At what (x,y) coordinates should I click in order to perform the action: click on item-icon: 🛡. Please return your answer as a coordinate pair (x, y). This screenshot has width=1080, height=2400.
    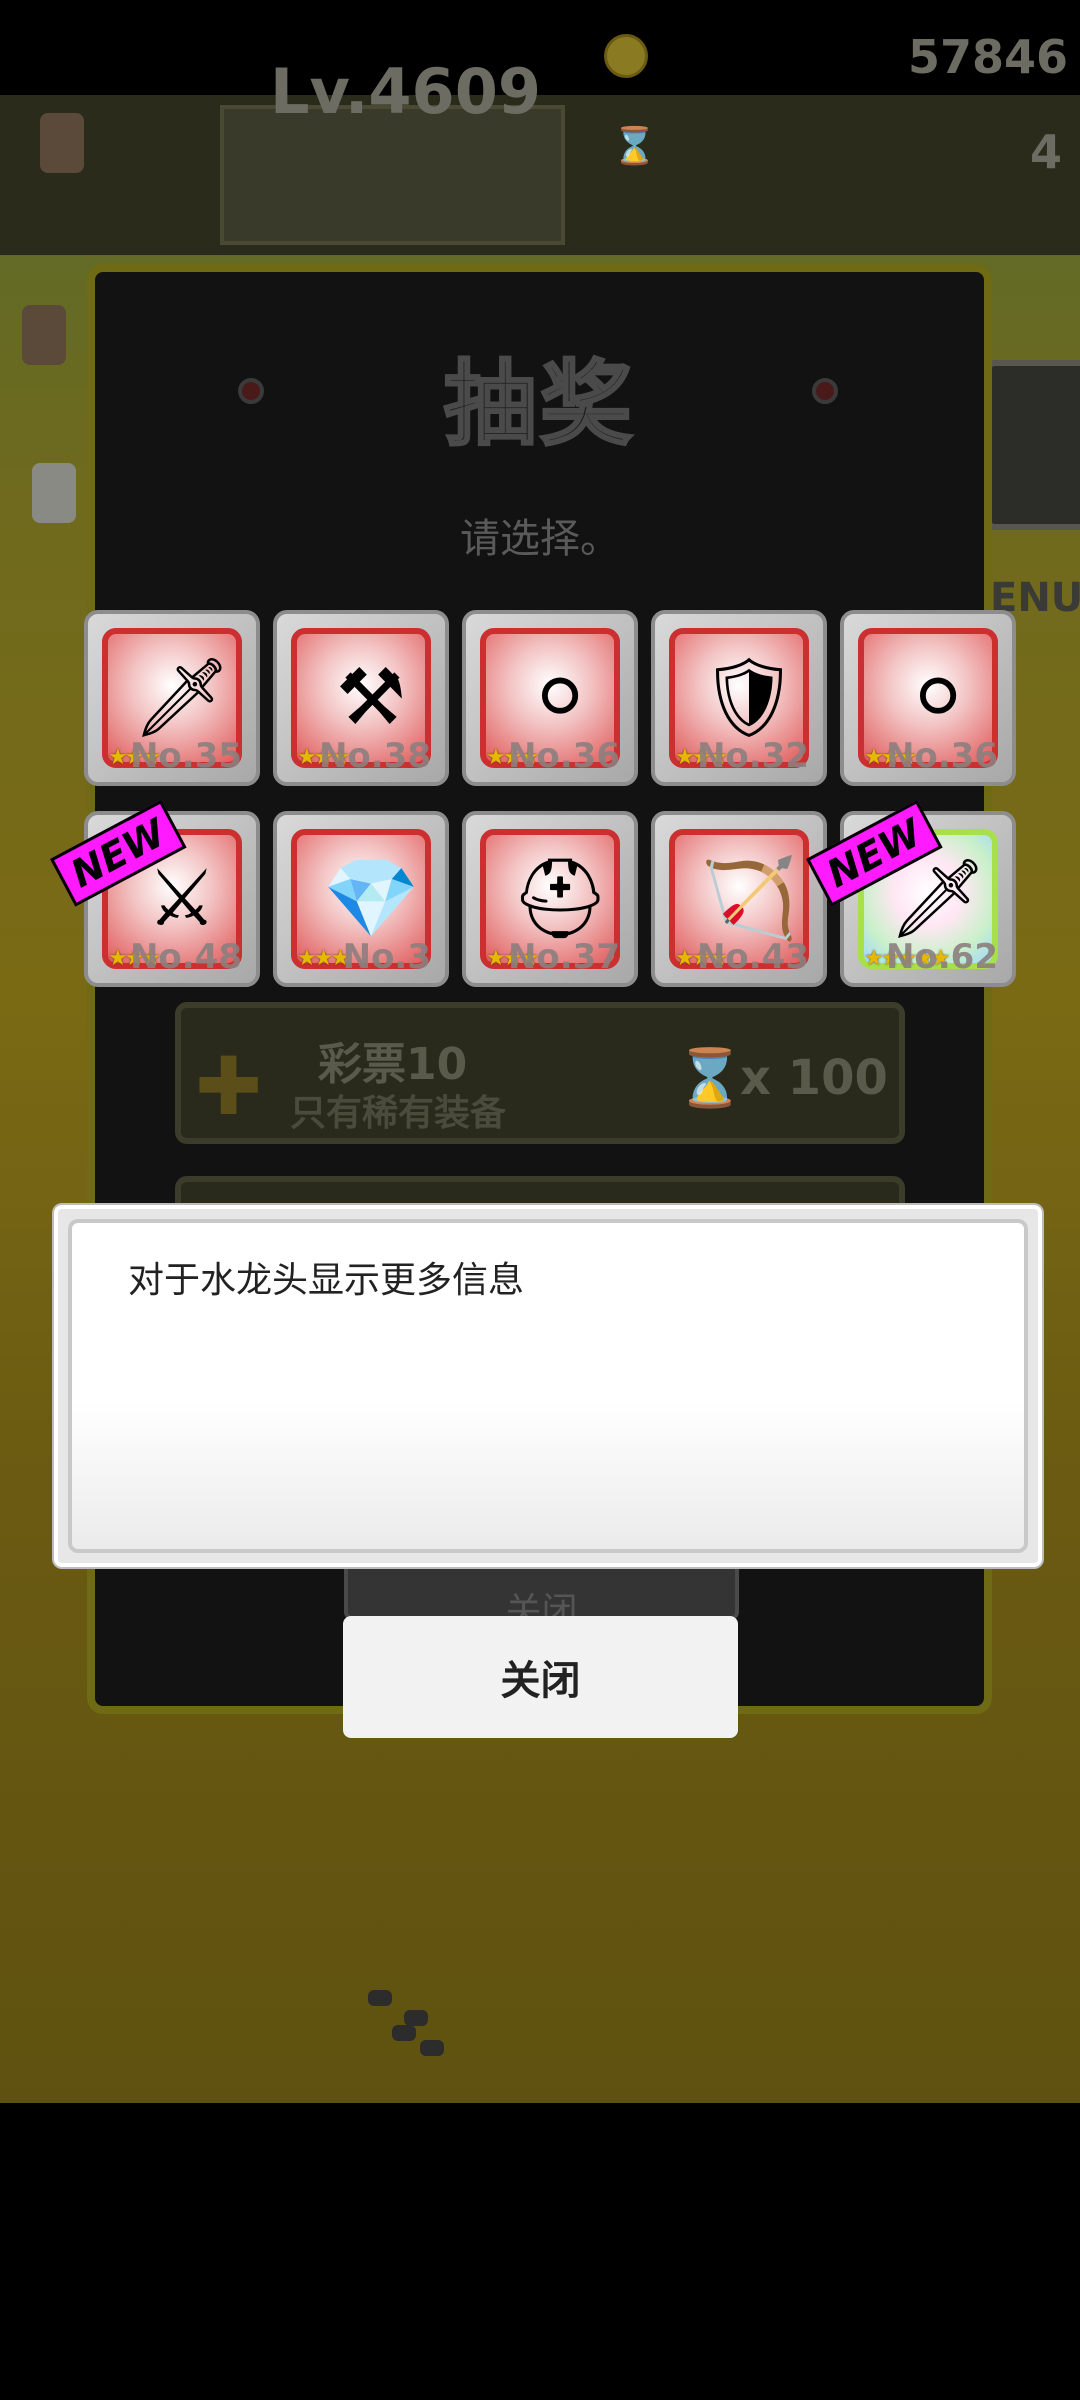
    Looking at the image, I should click on (749, 698).